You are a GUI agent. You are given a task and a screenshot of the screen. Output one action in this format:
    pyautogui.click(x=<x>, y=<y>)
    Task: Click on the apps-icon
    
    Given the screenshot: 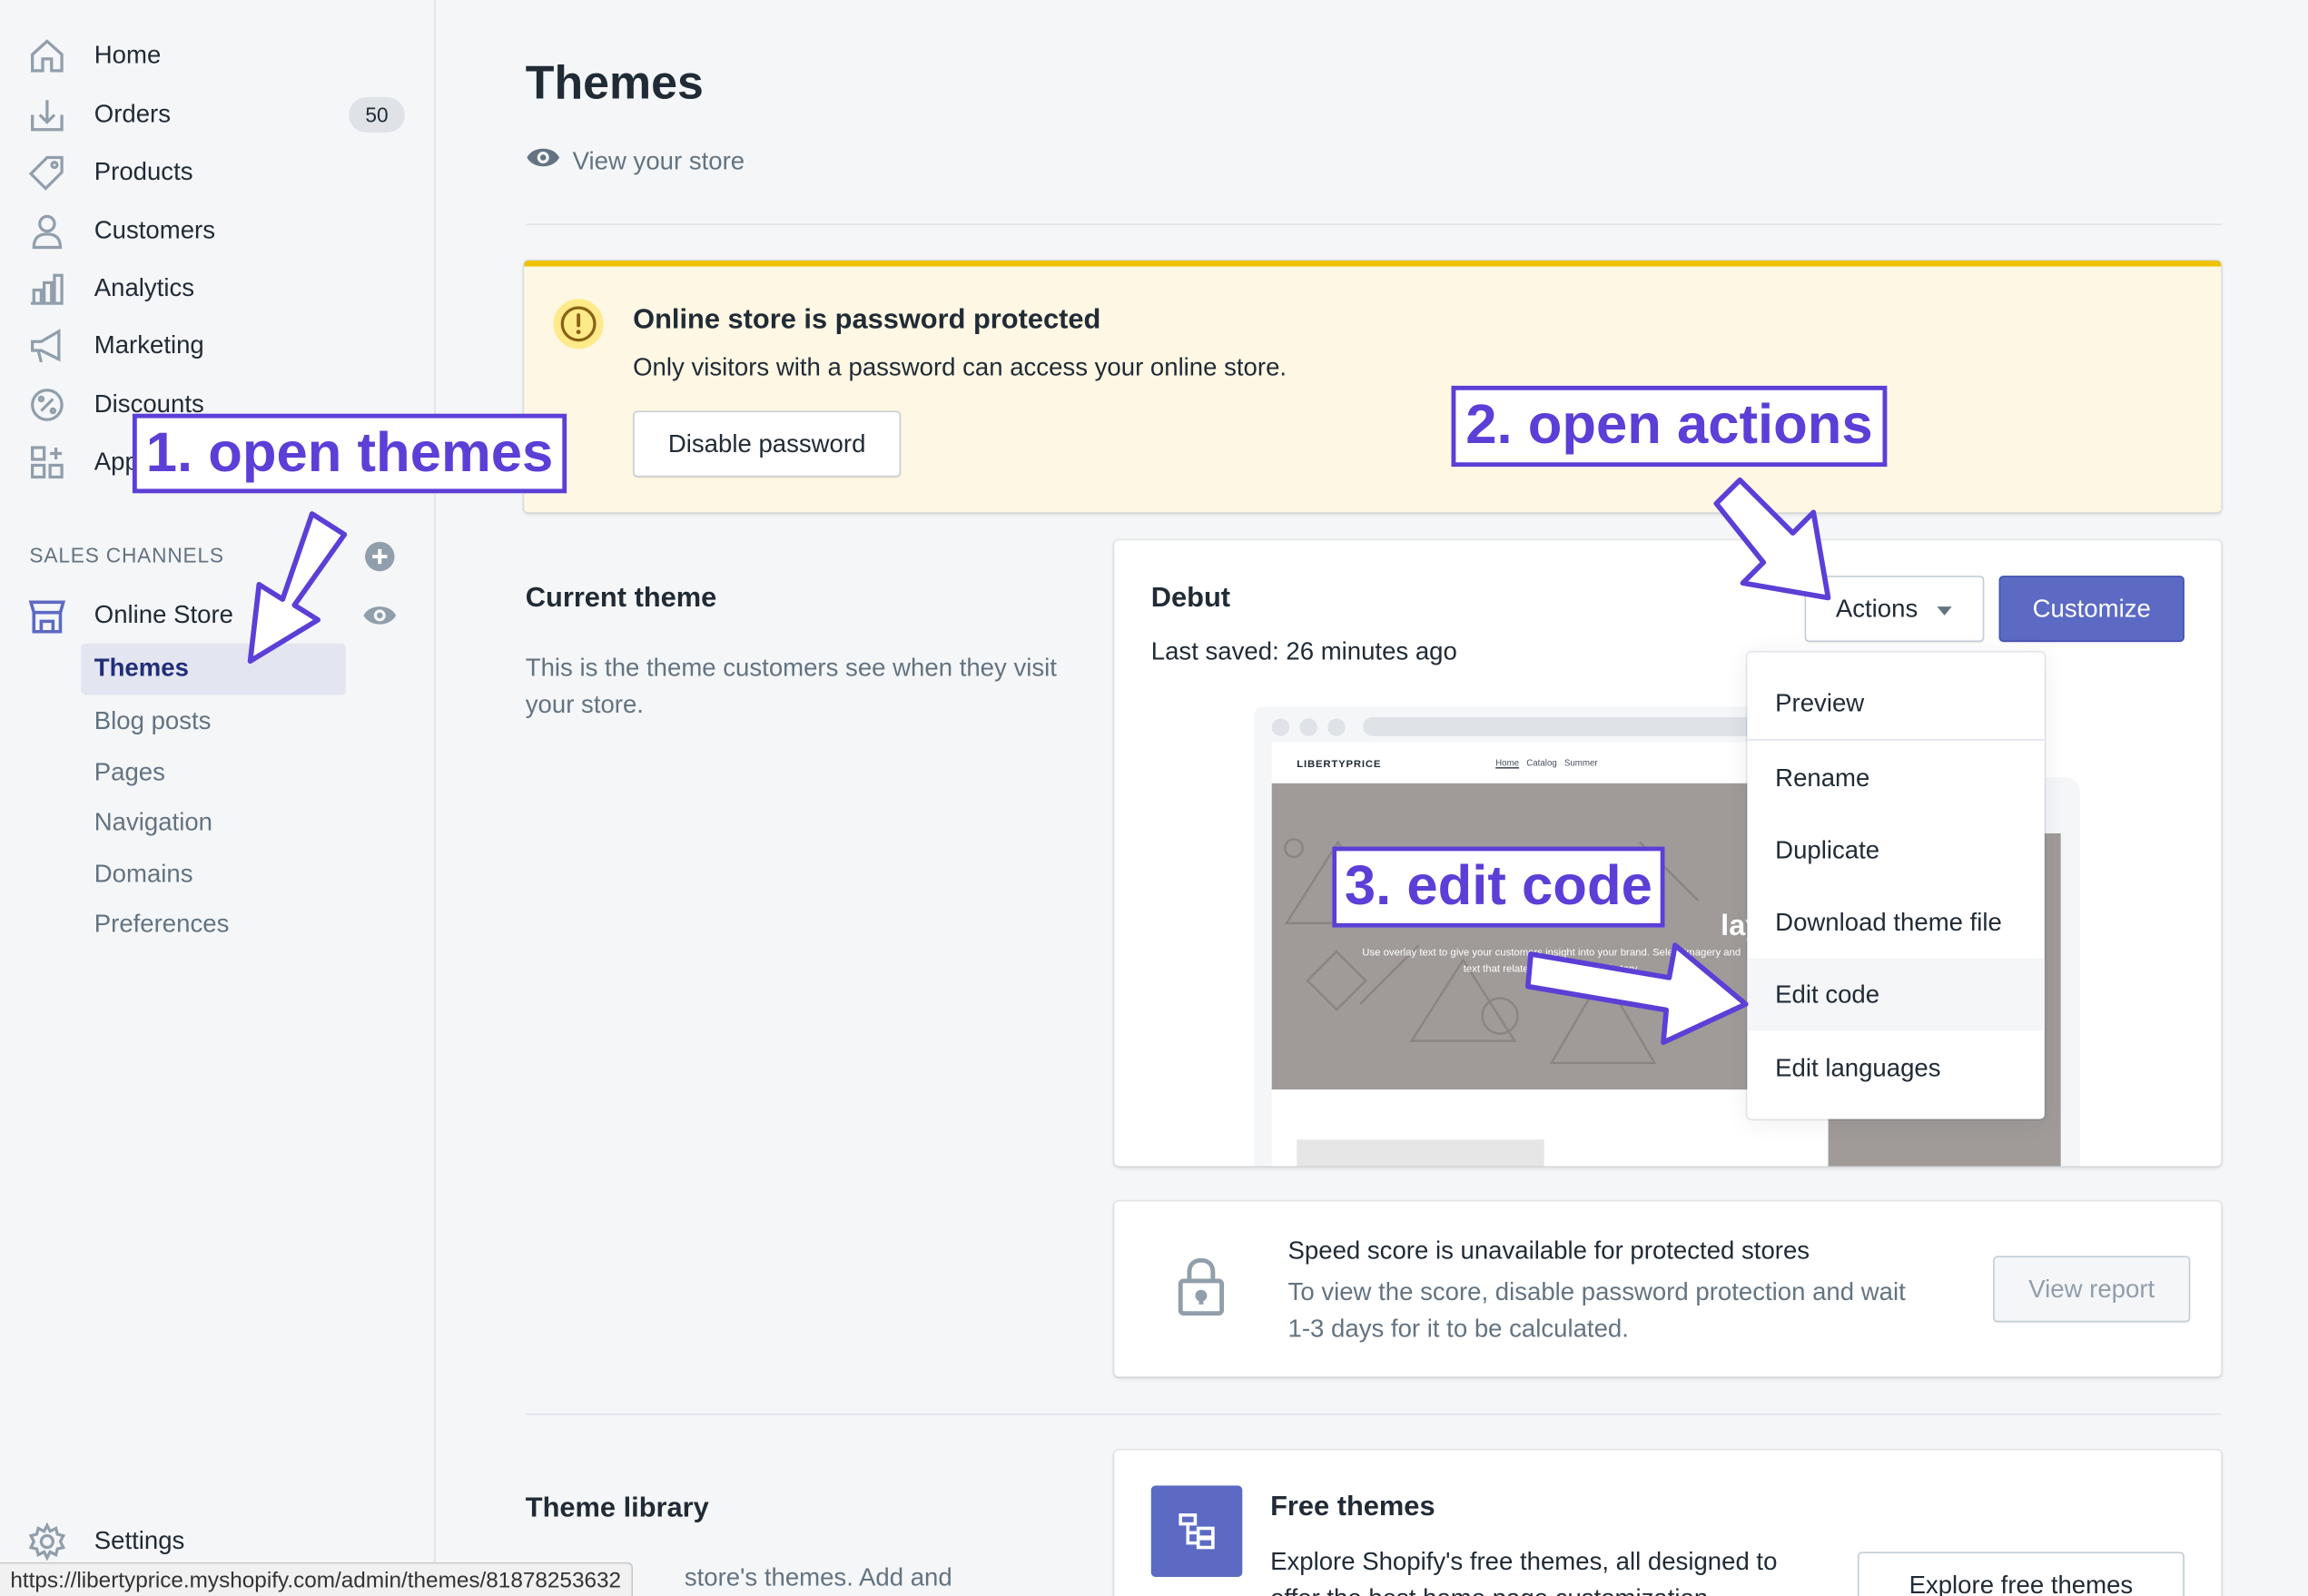 What is the action you would take?
    pyautogui.click(x=47, y=462)
    